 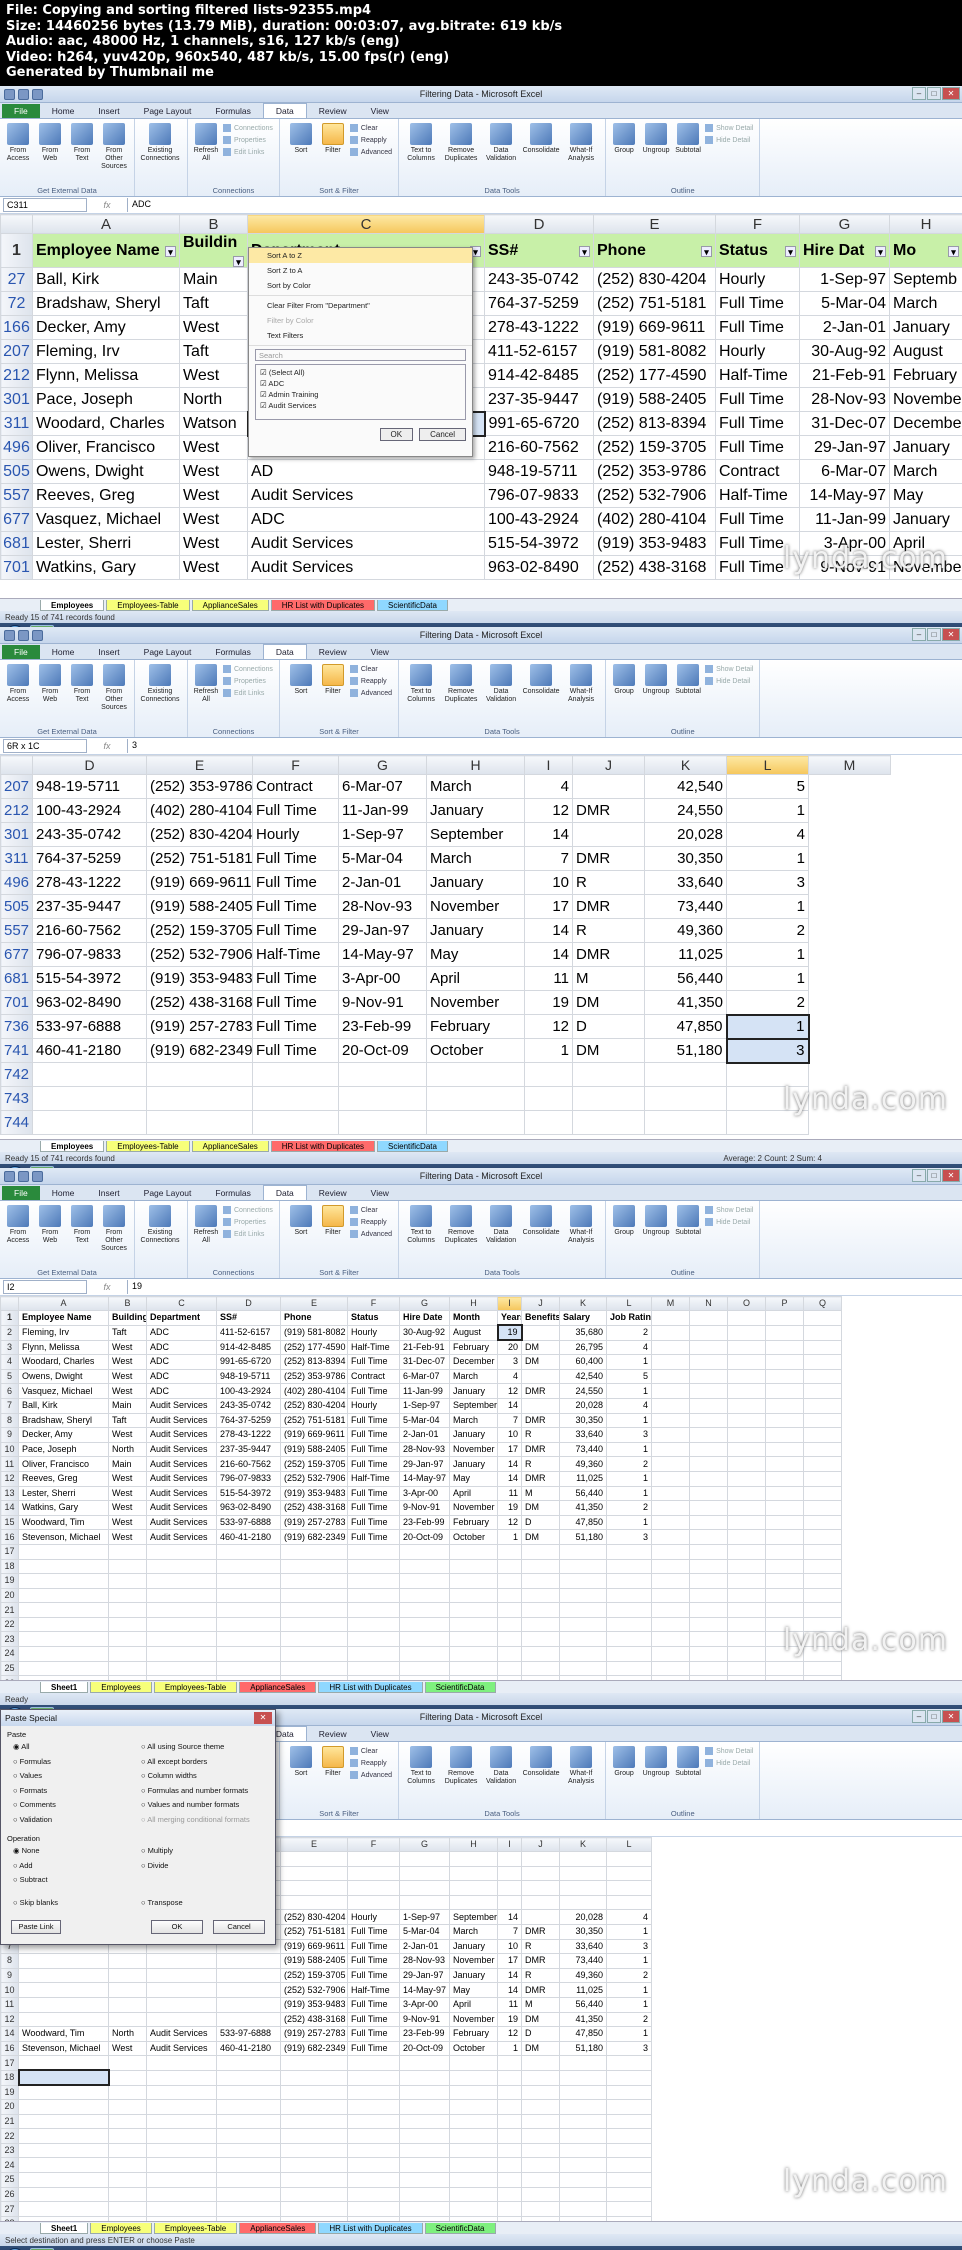 What do you see at coordinates (654, 543) in the screenshot?
I see `cell: (919) 353-9483` at bounding box center [654, 543].